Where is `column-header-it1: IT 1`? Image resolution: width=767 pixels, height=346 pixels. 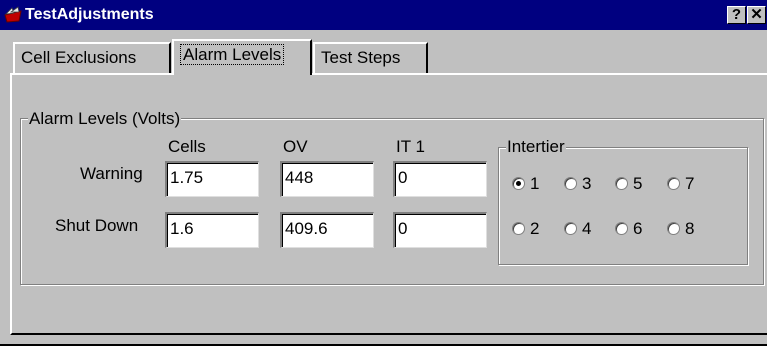
column-header-it1: IT 1 is located at coordinates (410, 146).